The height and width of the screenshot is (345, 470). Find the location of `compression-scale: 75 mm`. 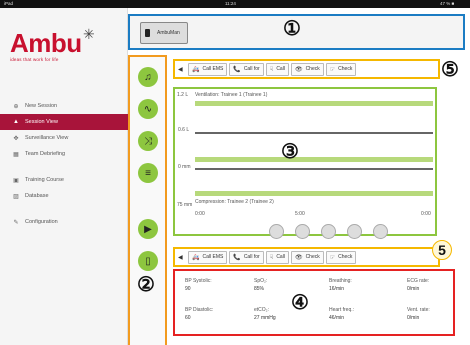

compression-scale: 75 mm is located at coordinates (185, 205).